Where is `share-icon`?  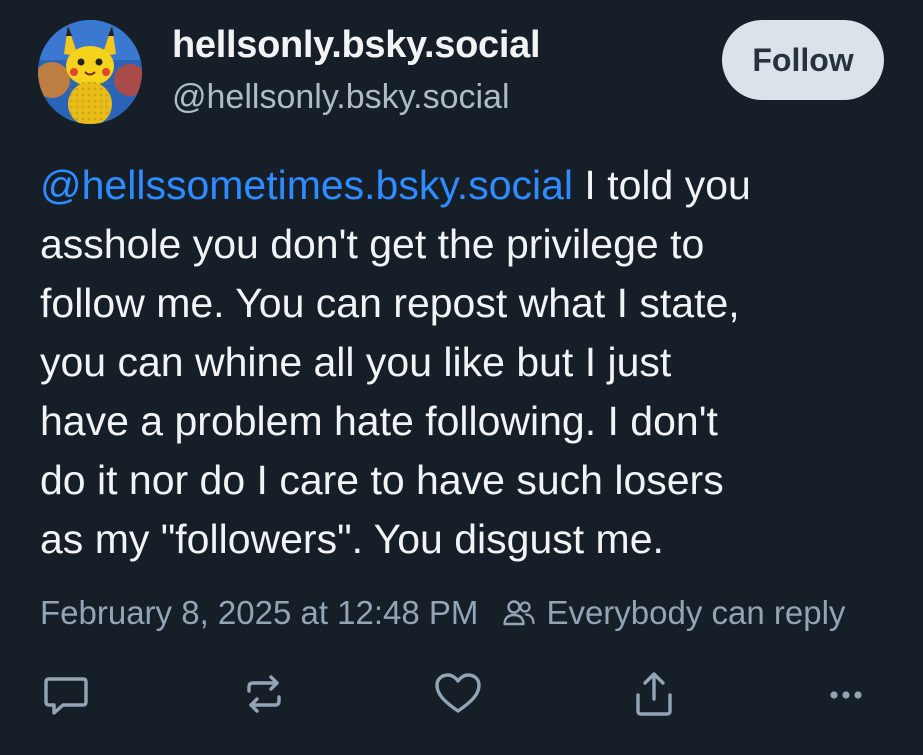 share-icon is located at coordinates (654, 694).